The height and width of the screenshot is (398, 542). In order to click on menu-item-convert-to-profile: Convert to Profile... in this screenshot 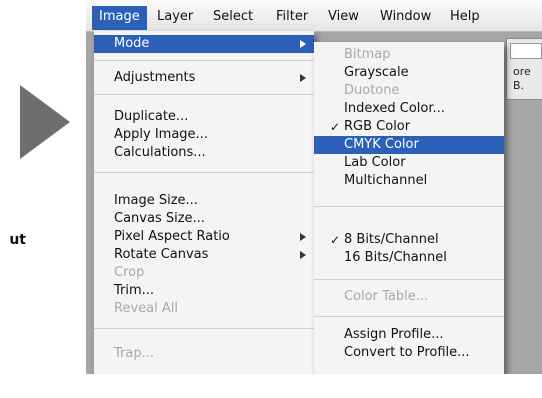, I will do `click(407, 353)`.